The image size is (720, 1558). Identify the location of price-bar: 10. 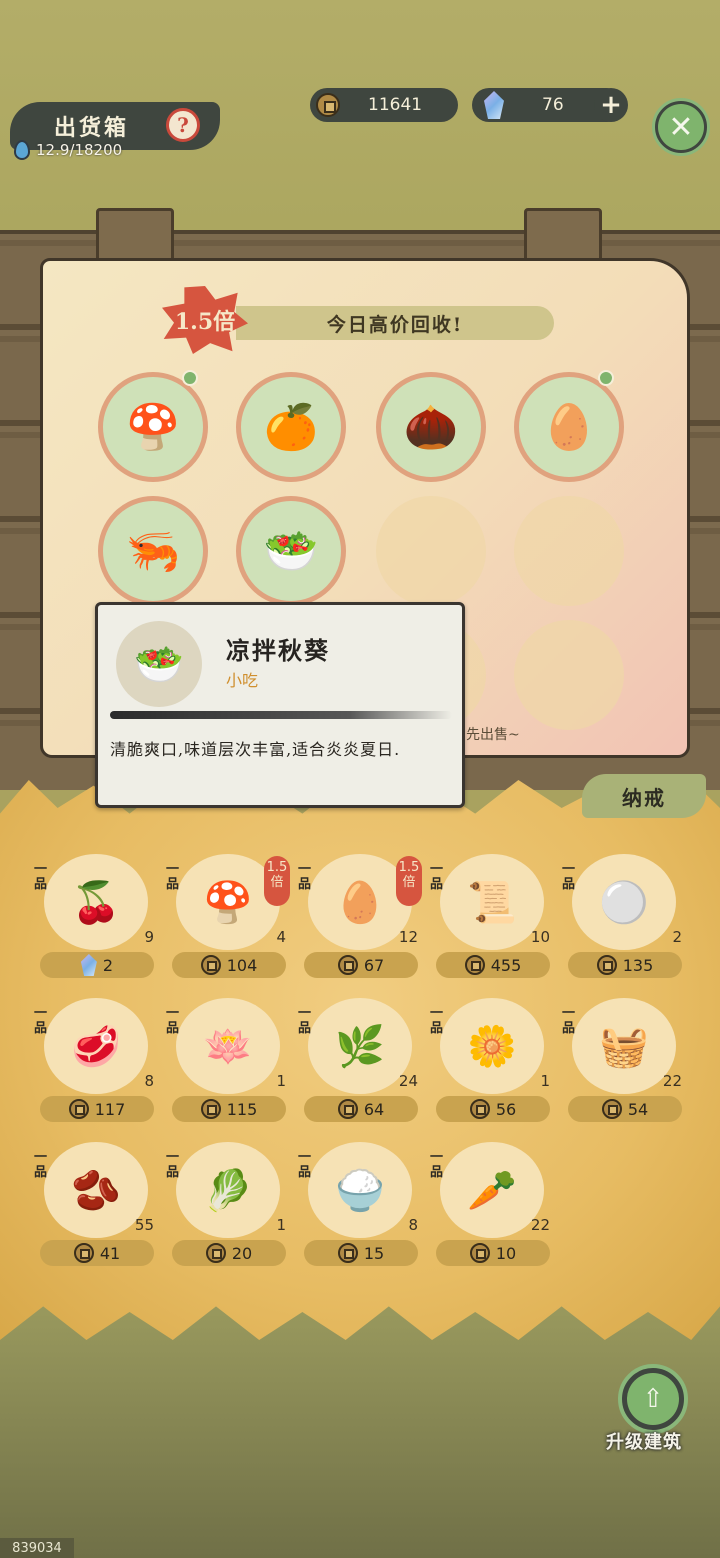
(493, 1253).